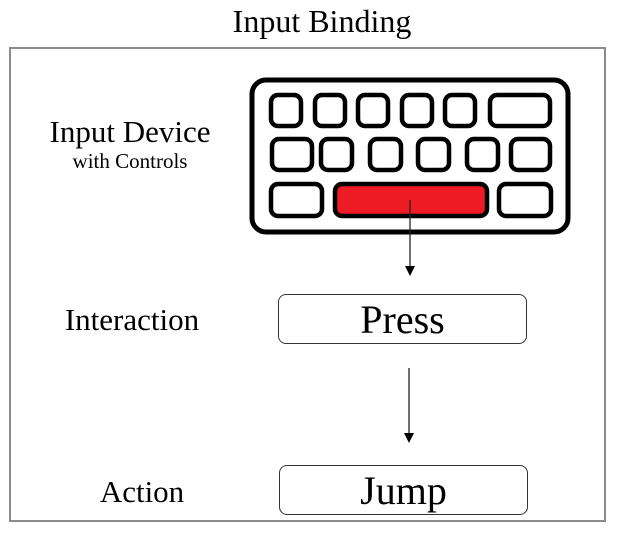 Image resolution: width=617 pixels, height=533 pixels. I want to click on interaction-box: Press, so click(402, 319).